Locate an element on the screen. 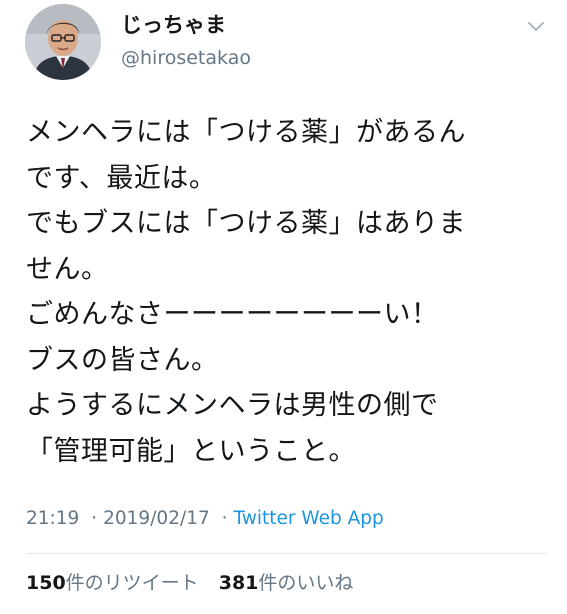 Image resolution: width=567 pixels, height=614 pixels. user-handle: @hirosetakao is located at coordinates (186, 58).